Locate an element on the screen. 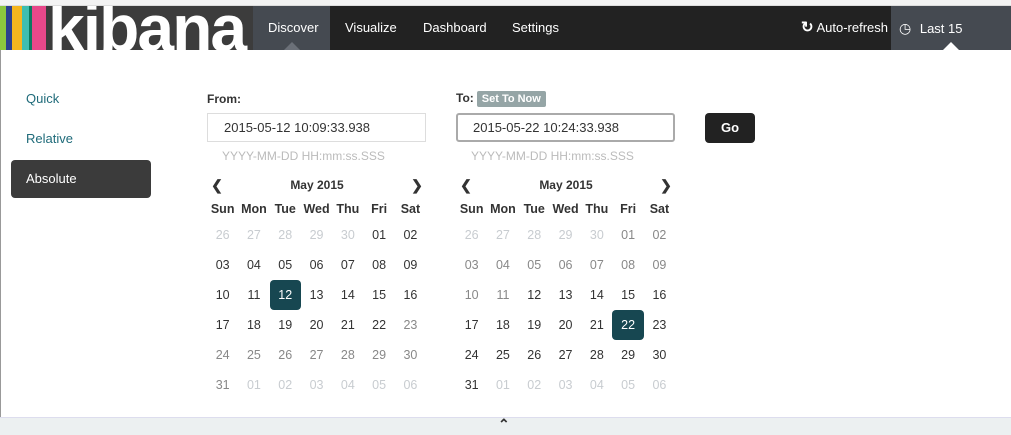  collapse-bar: ⌃ is located at coordinates (505, 425).